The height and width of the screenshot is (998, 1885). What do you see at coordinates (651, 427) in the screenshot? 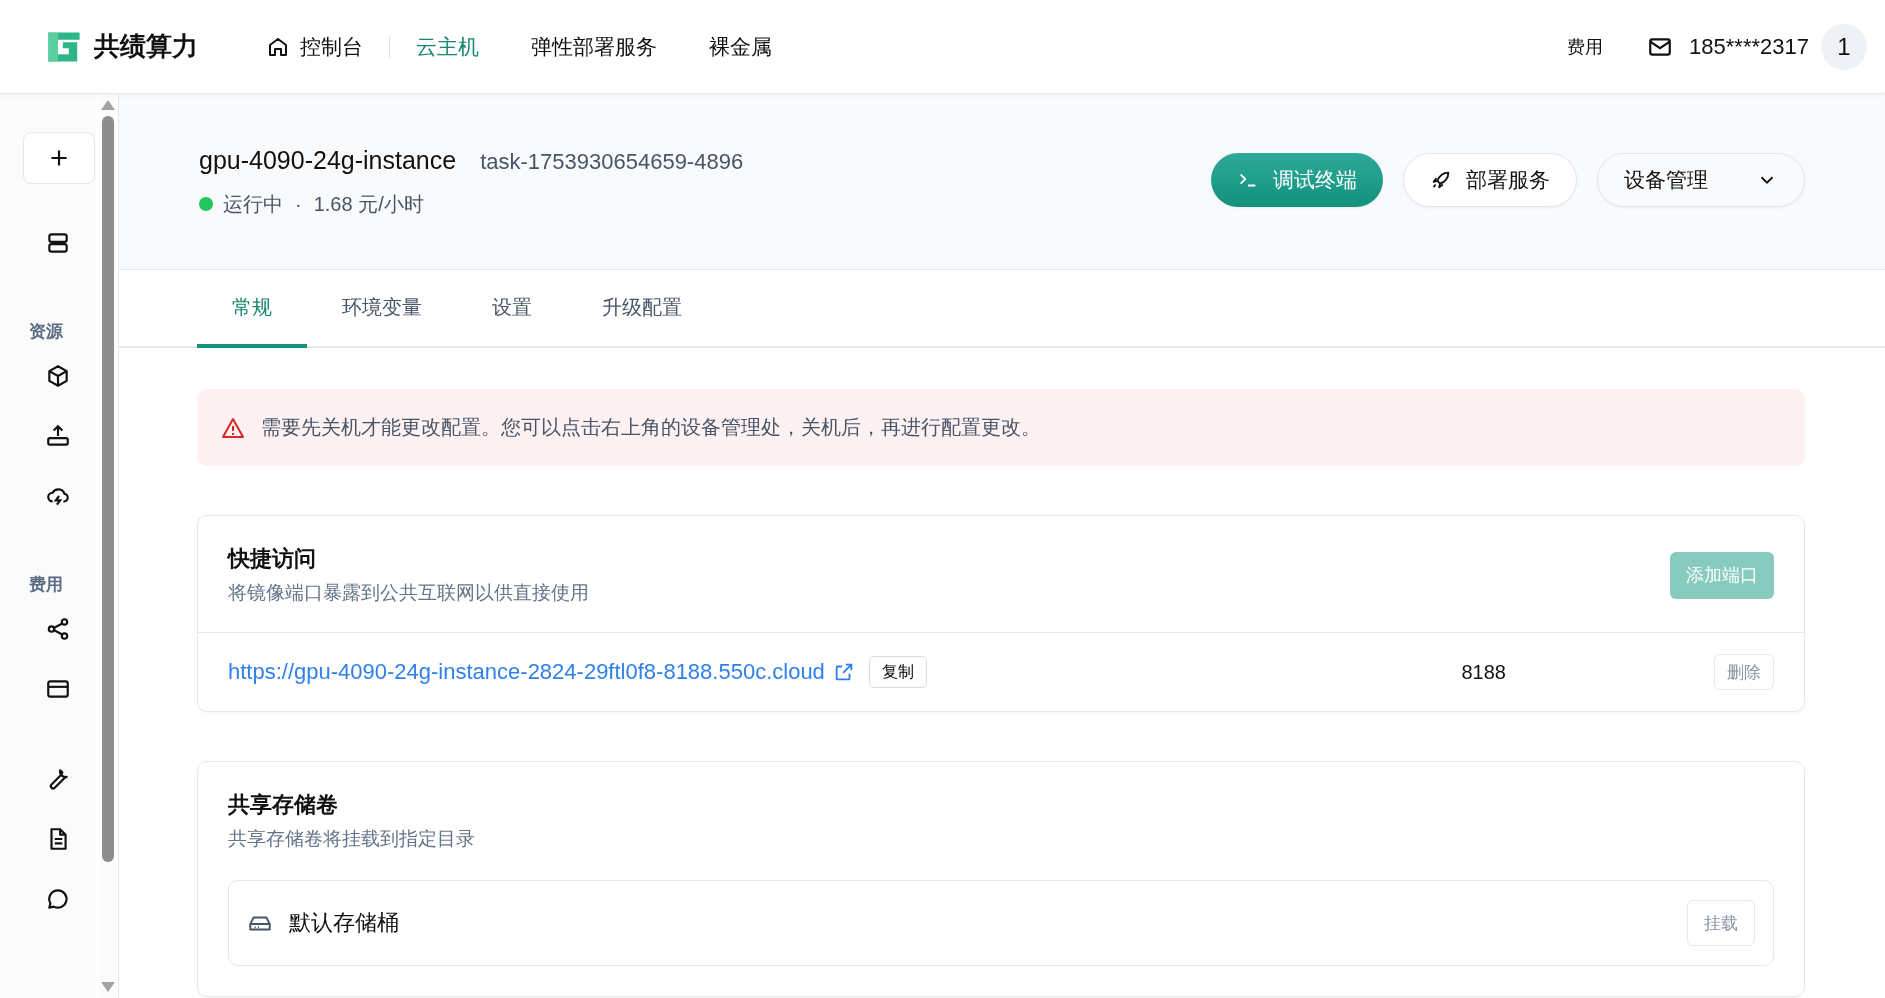
I see `alert-text: 需要先关机才能更改配置。您可以点击右上角的设备管理处，关机后，再进行配置更改。` at bounding box center [651, 427].